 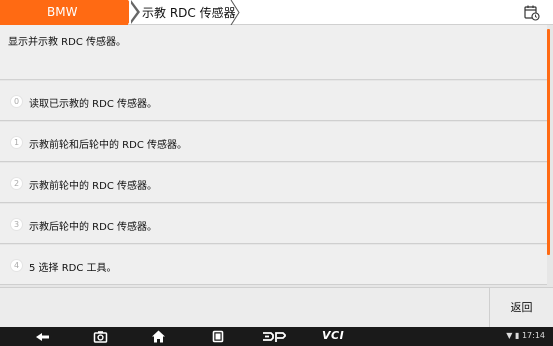 What do you see at coordinates (273, 142) in the screenshot?
I see `menu-item-1: 1 示教前轮和后轮中的 RDC 传感器。` at bounding box center [273, 142].